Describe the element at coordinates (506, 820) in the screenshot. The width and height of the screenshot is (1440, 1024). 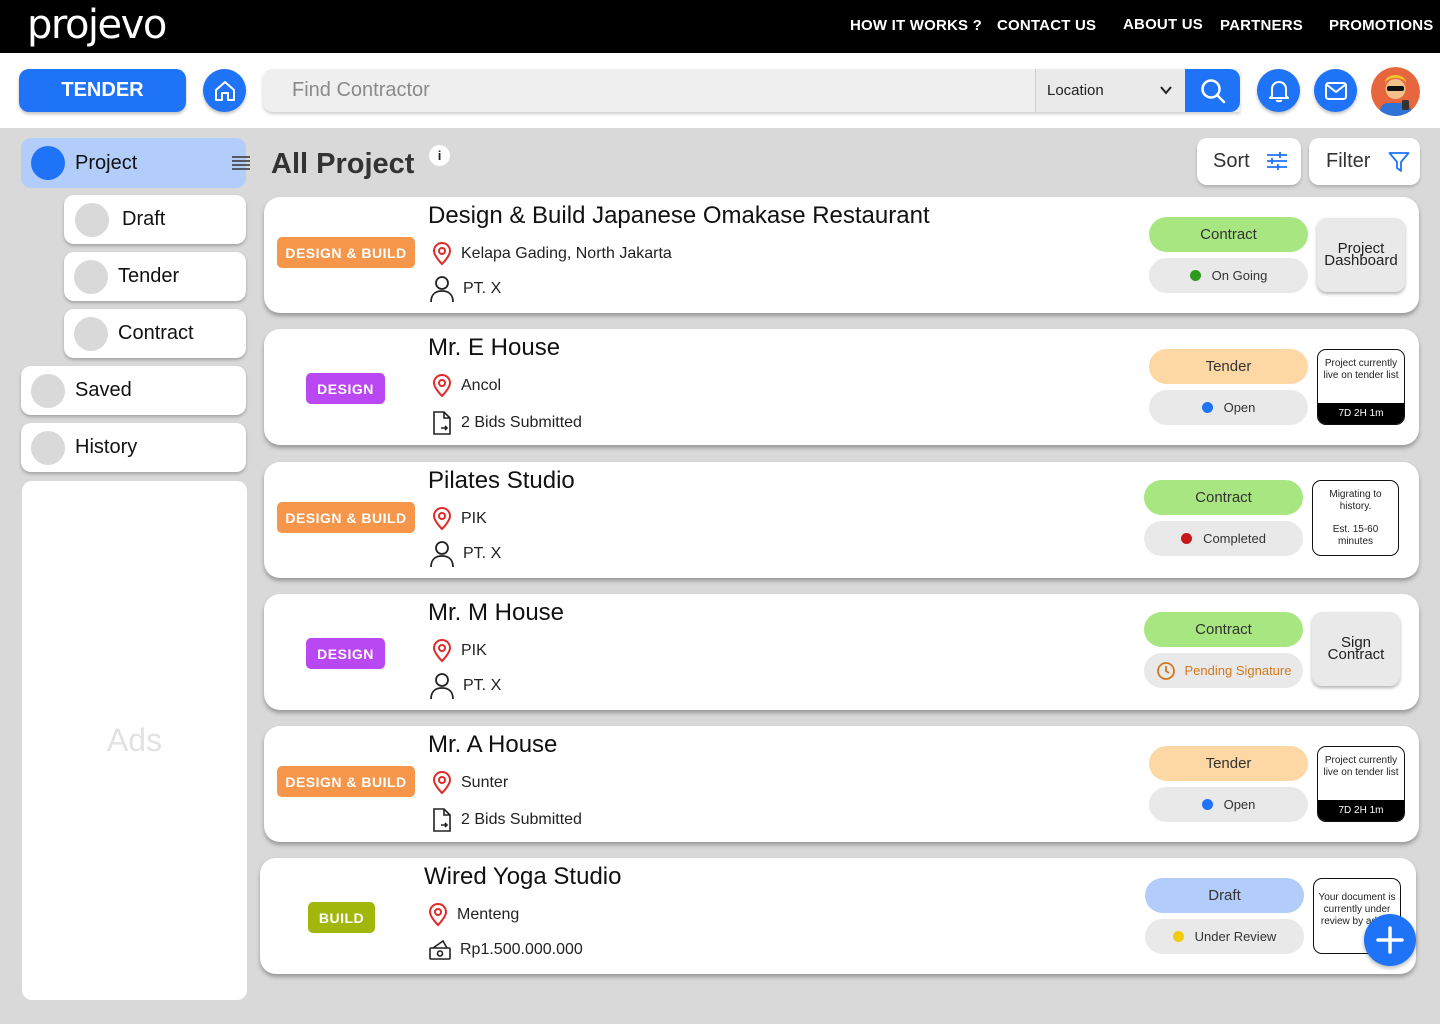
I see `project-detail: 2 Bids Submitted` at that location.